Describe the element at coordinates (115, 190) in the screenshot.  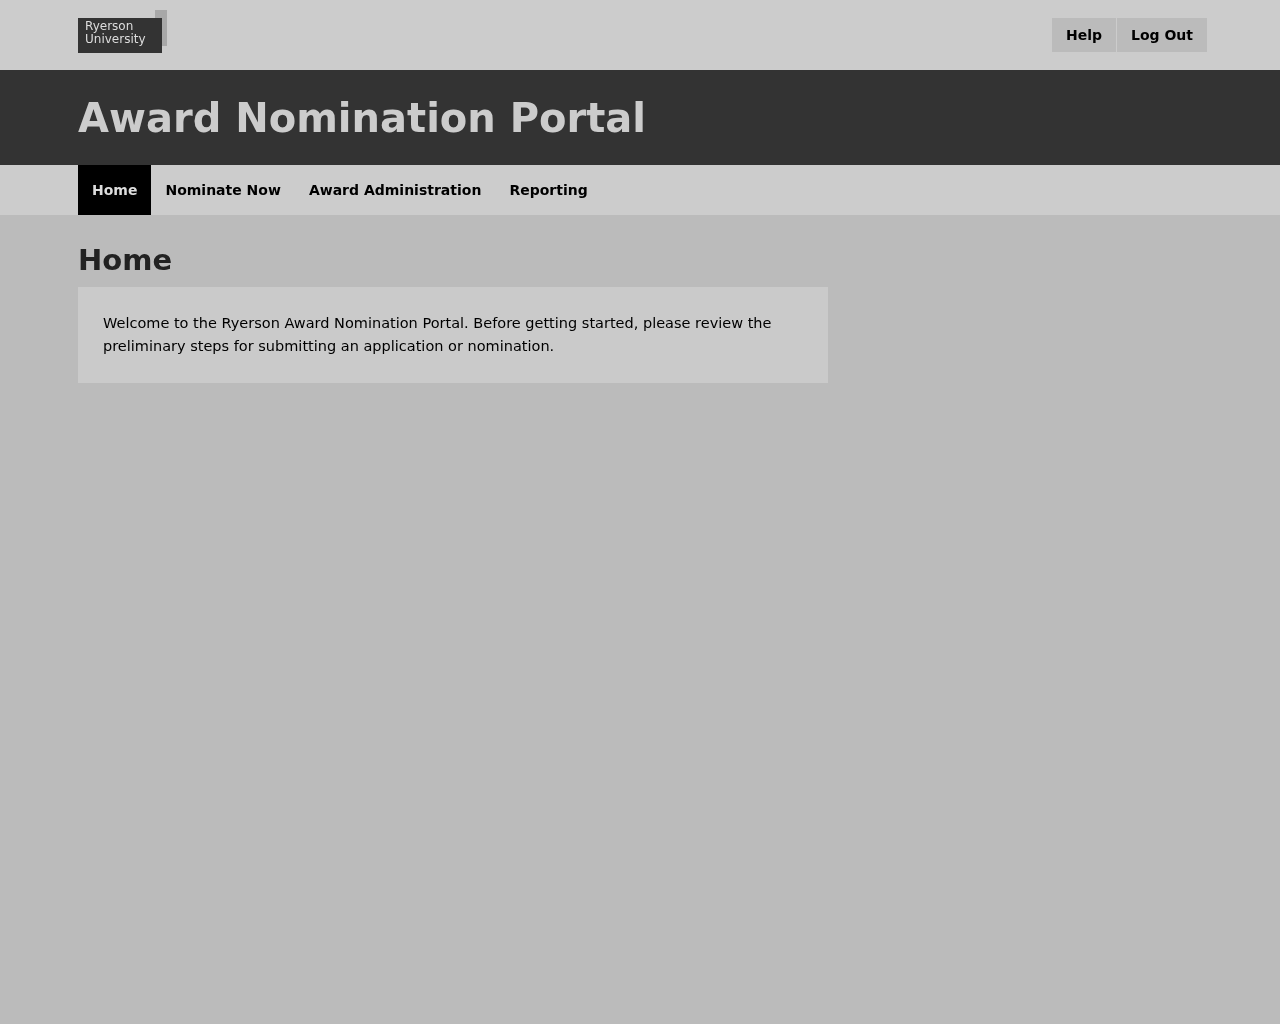
I see `nav-tab: Home` at that location.